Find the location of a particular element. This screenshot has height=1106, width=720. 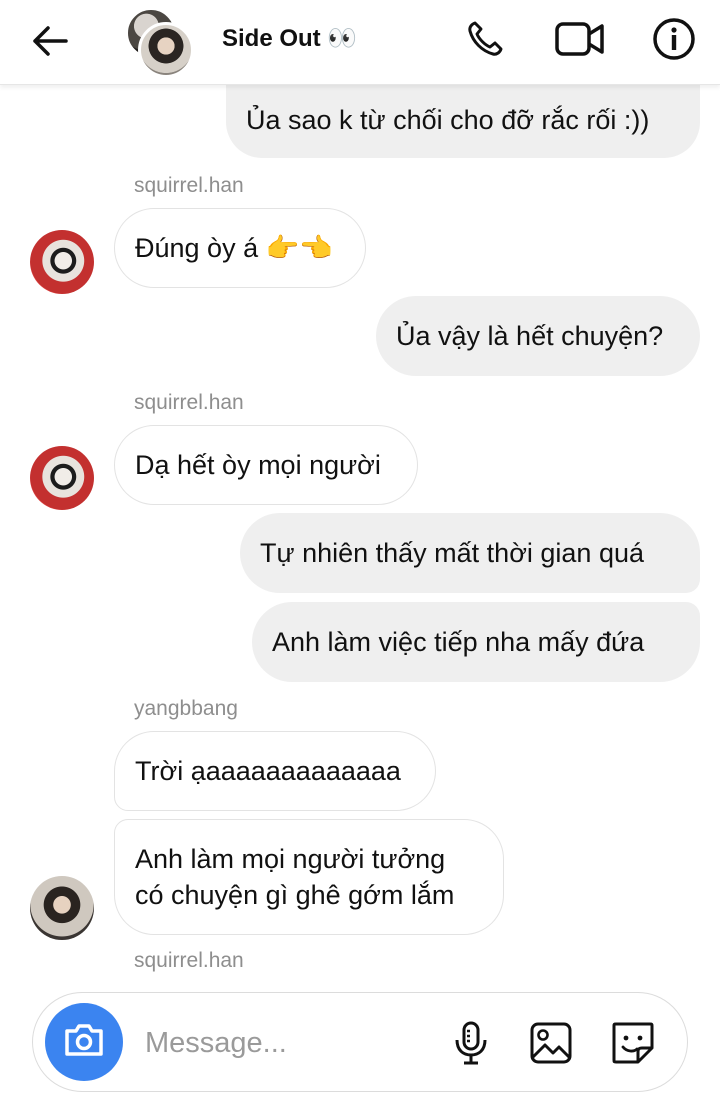

outgoing-message: Anh làm việc tiếp nha mấy đứa is located at coordinates (476, 642).